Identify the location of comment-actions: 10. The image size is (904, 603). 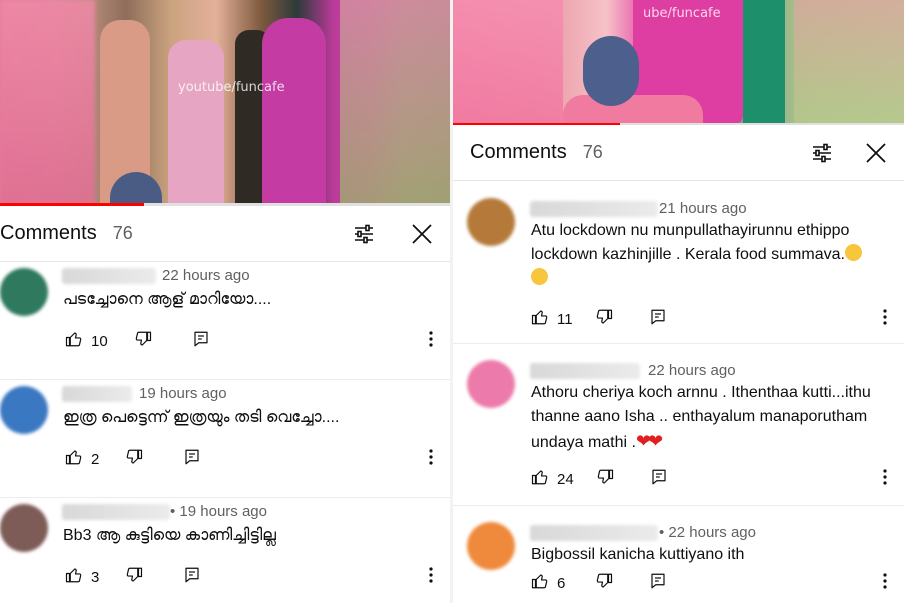
(137, 341).